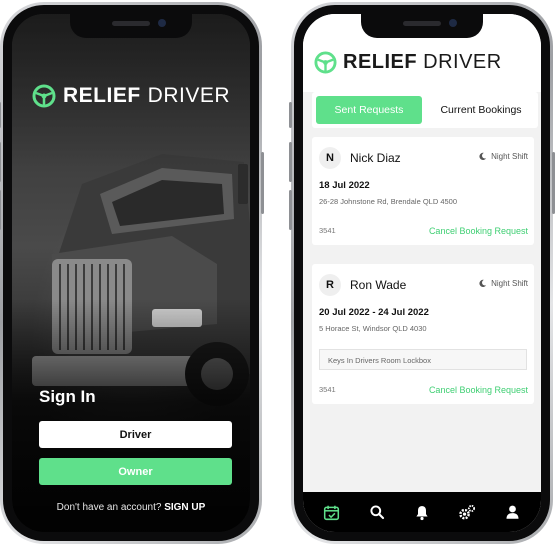 The height and width of the screenshot is (546, 556). Describe the element at coordinates (109, 507) in the screenshot. I see `signup-prompt-text: Don't have an account?` at that location.